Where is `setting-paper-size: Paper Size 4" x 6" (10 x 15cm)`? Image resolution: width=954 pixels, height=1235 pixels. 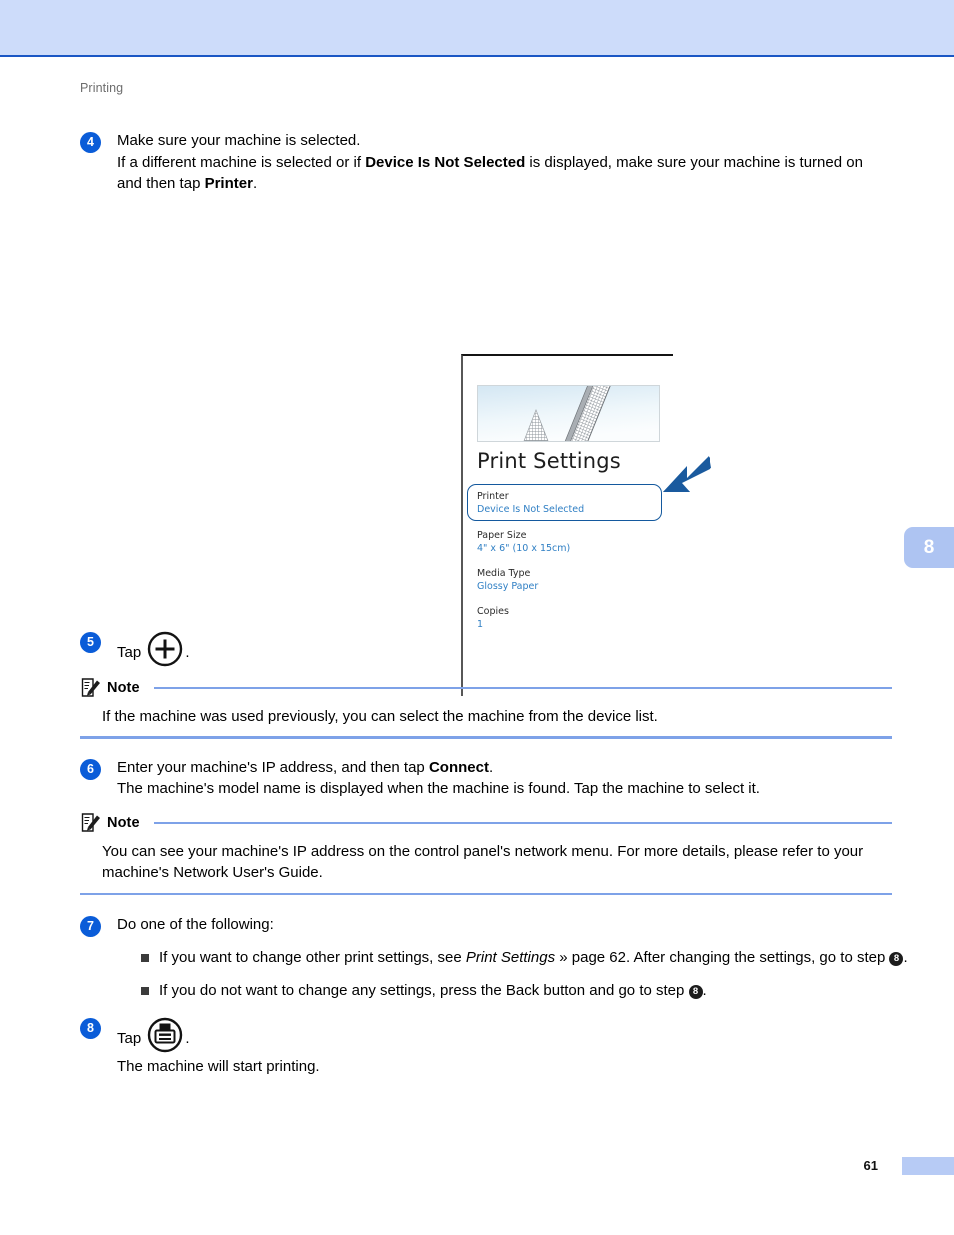
setting-paper-size: Paper Size 4" x 6" (10 x 15cm) is located at coordinates (523, 542).